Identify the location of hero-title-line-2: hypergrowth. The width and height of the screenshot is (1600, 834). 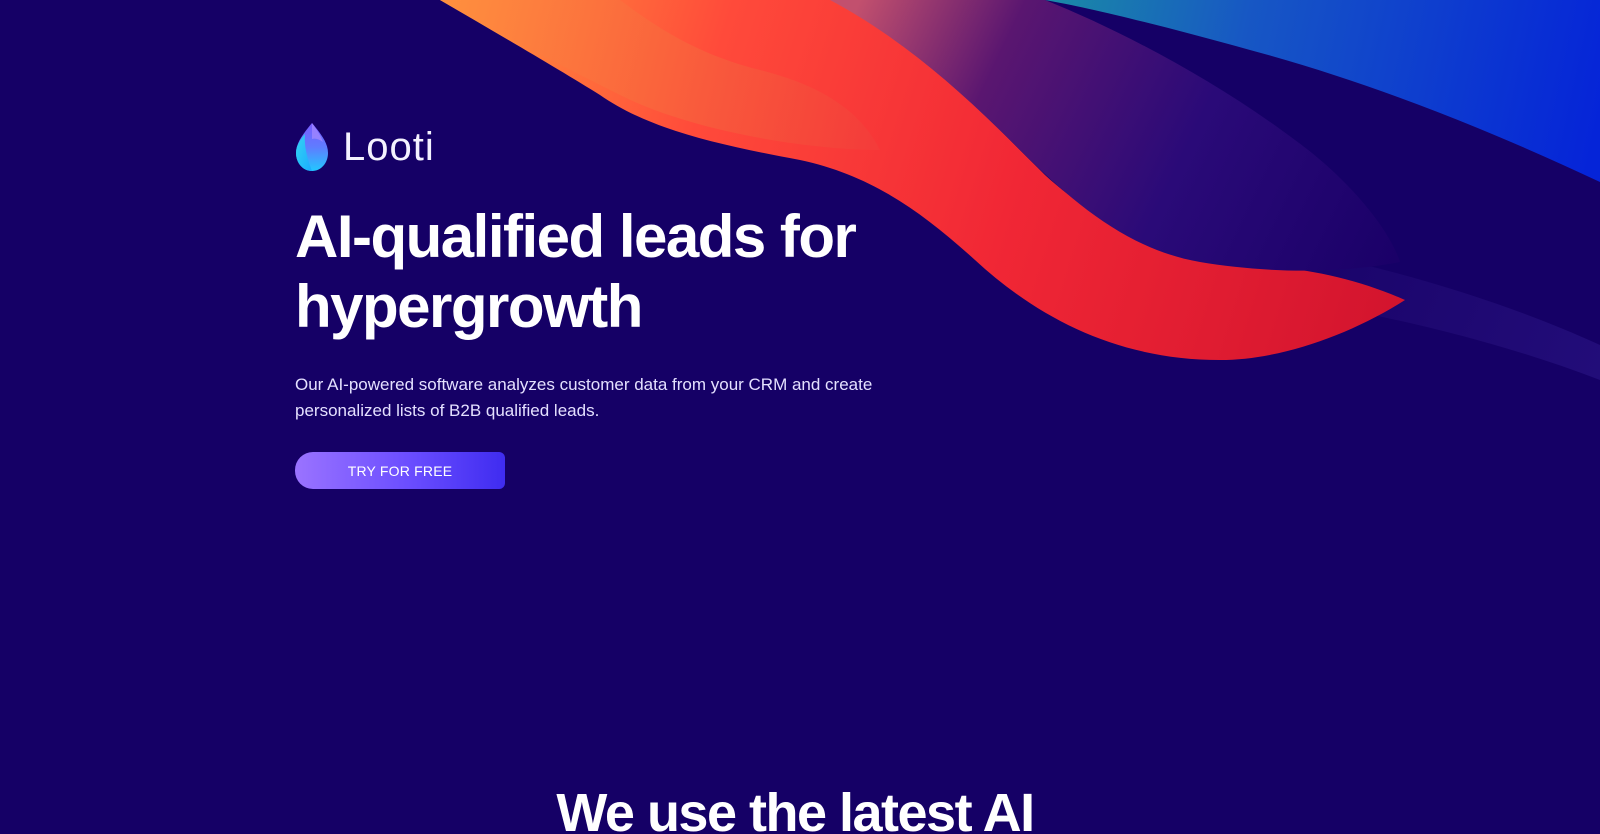
(469, 306).